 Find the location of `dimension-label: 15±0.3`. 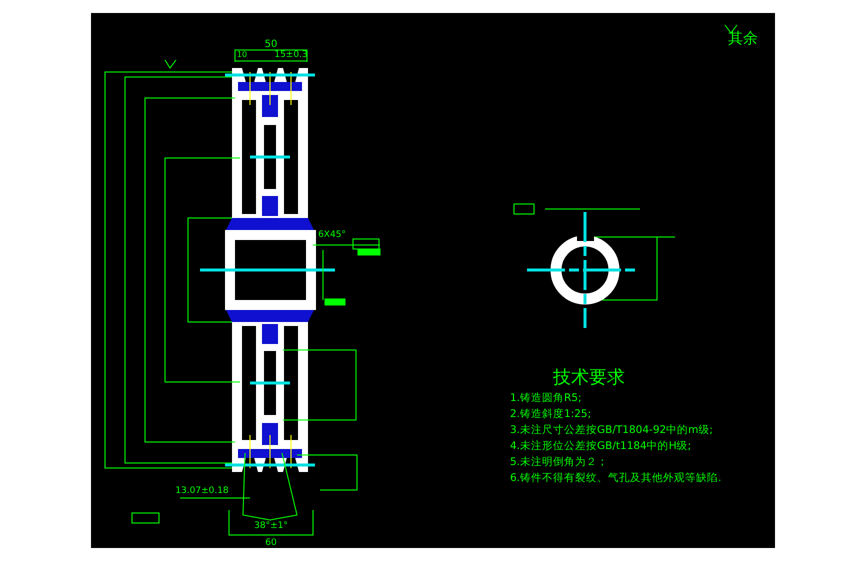

dimension-label: 15±0.3 is located at coordinates (291, 55).